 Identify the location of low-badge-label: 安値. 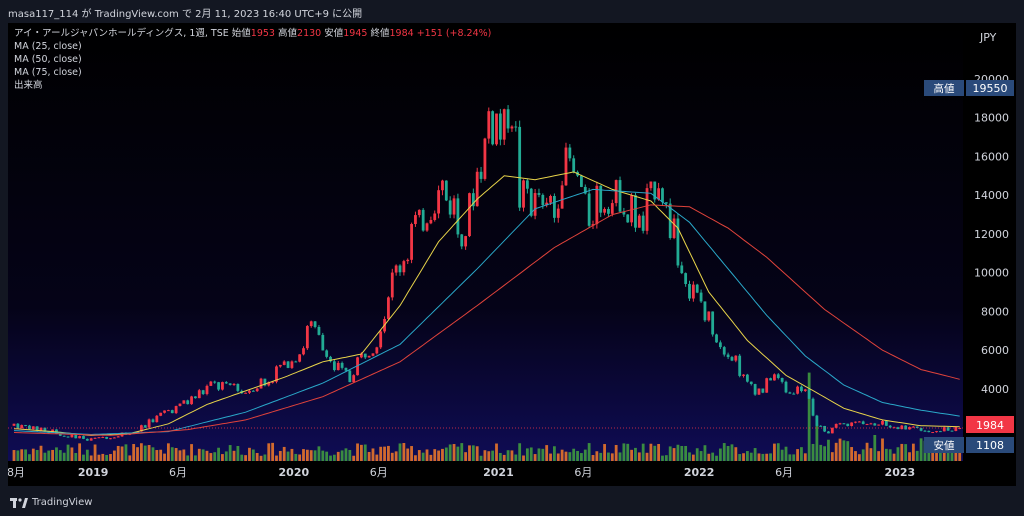
(944, 445).